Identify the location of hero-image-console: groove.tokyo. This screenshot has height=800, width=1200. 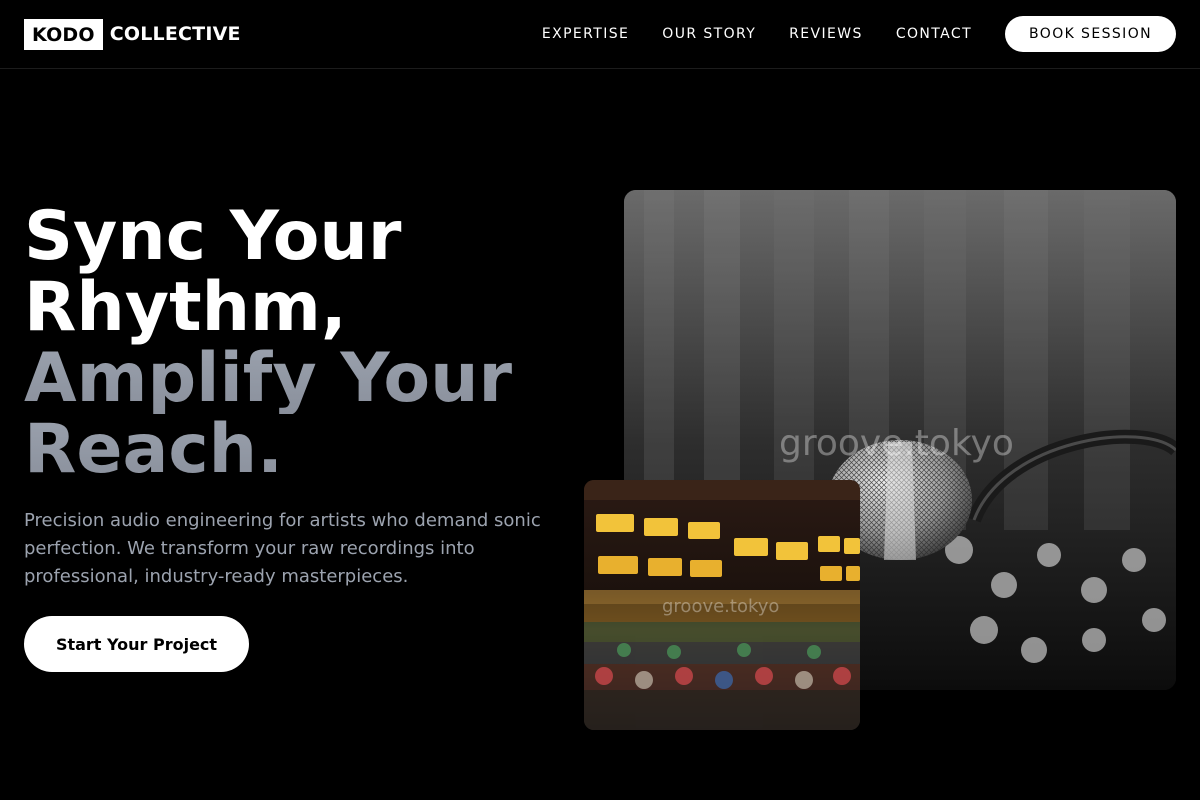
(722, 605).